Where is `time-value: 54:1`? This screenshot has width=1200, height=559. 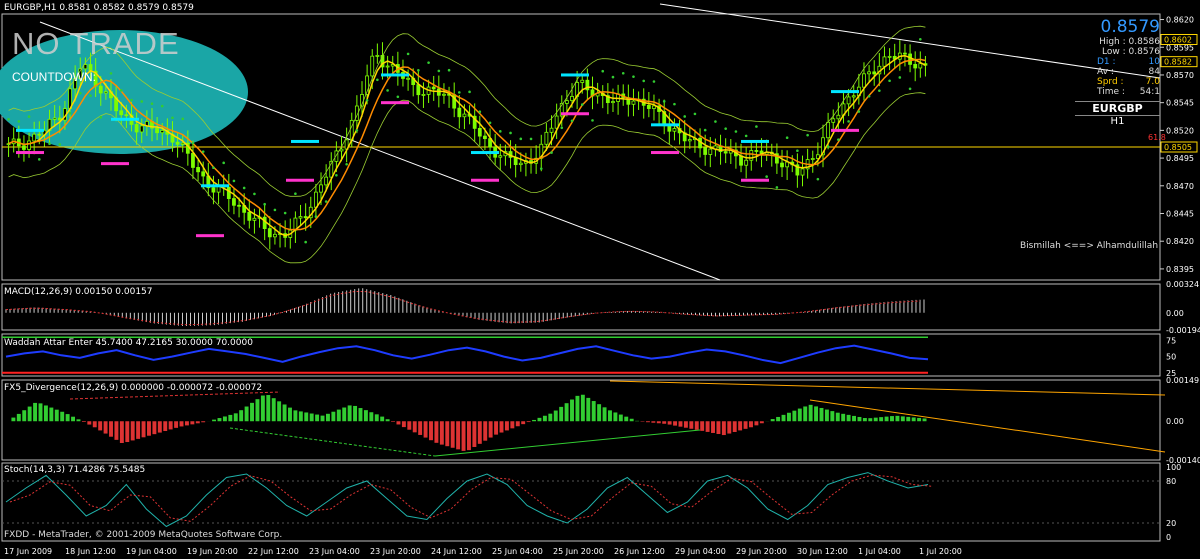
time-value: 54:1 is located at coordinates (1149, 92).